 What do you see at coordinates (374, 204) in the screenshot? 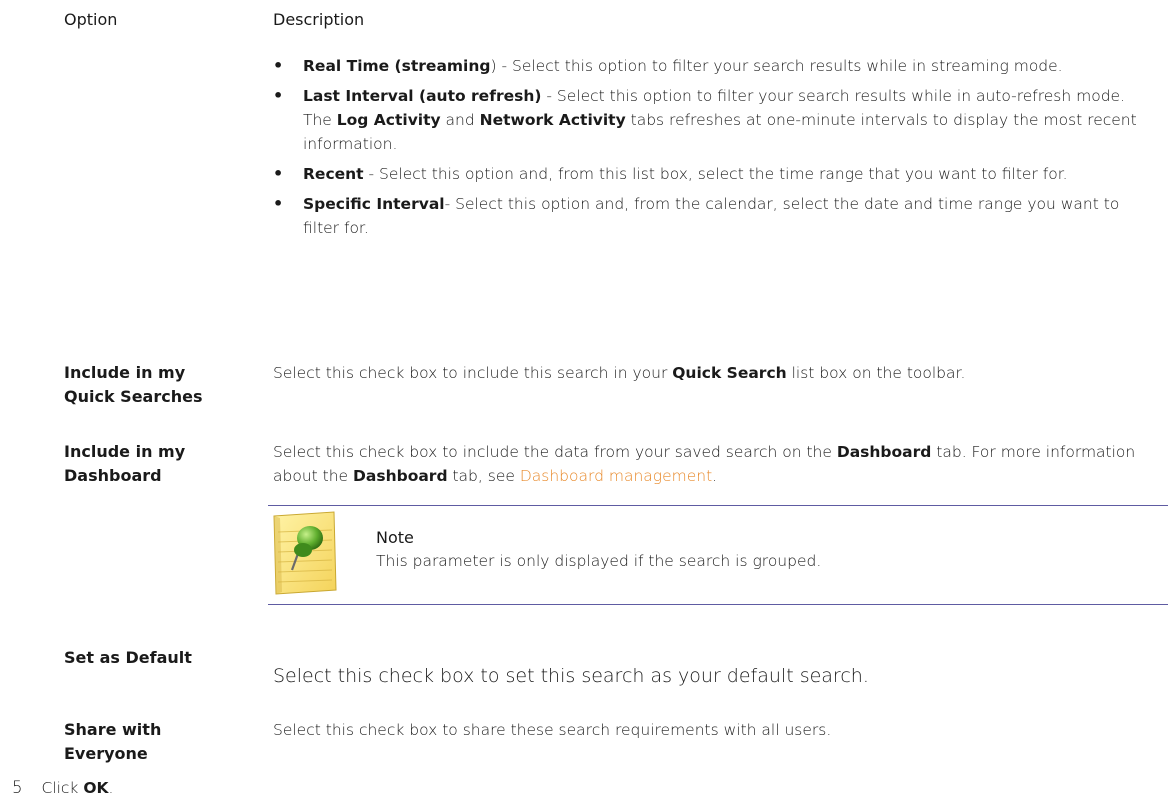
I see `specific-interval-term: Specific Interval` at bounding box center [374, 204].